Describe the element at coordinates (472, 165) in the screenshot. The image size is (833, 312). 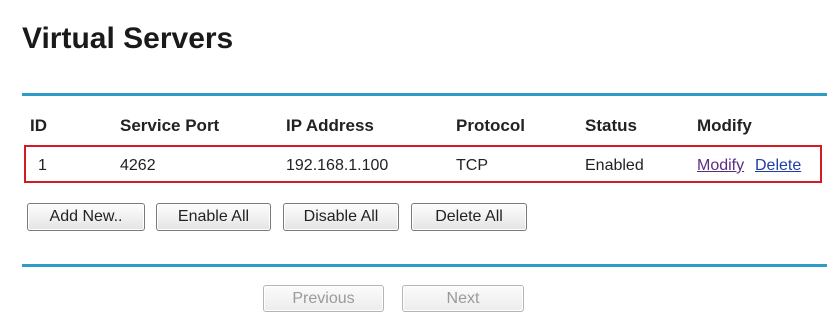
I see `cell-protocol: TCP` at that location.